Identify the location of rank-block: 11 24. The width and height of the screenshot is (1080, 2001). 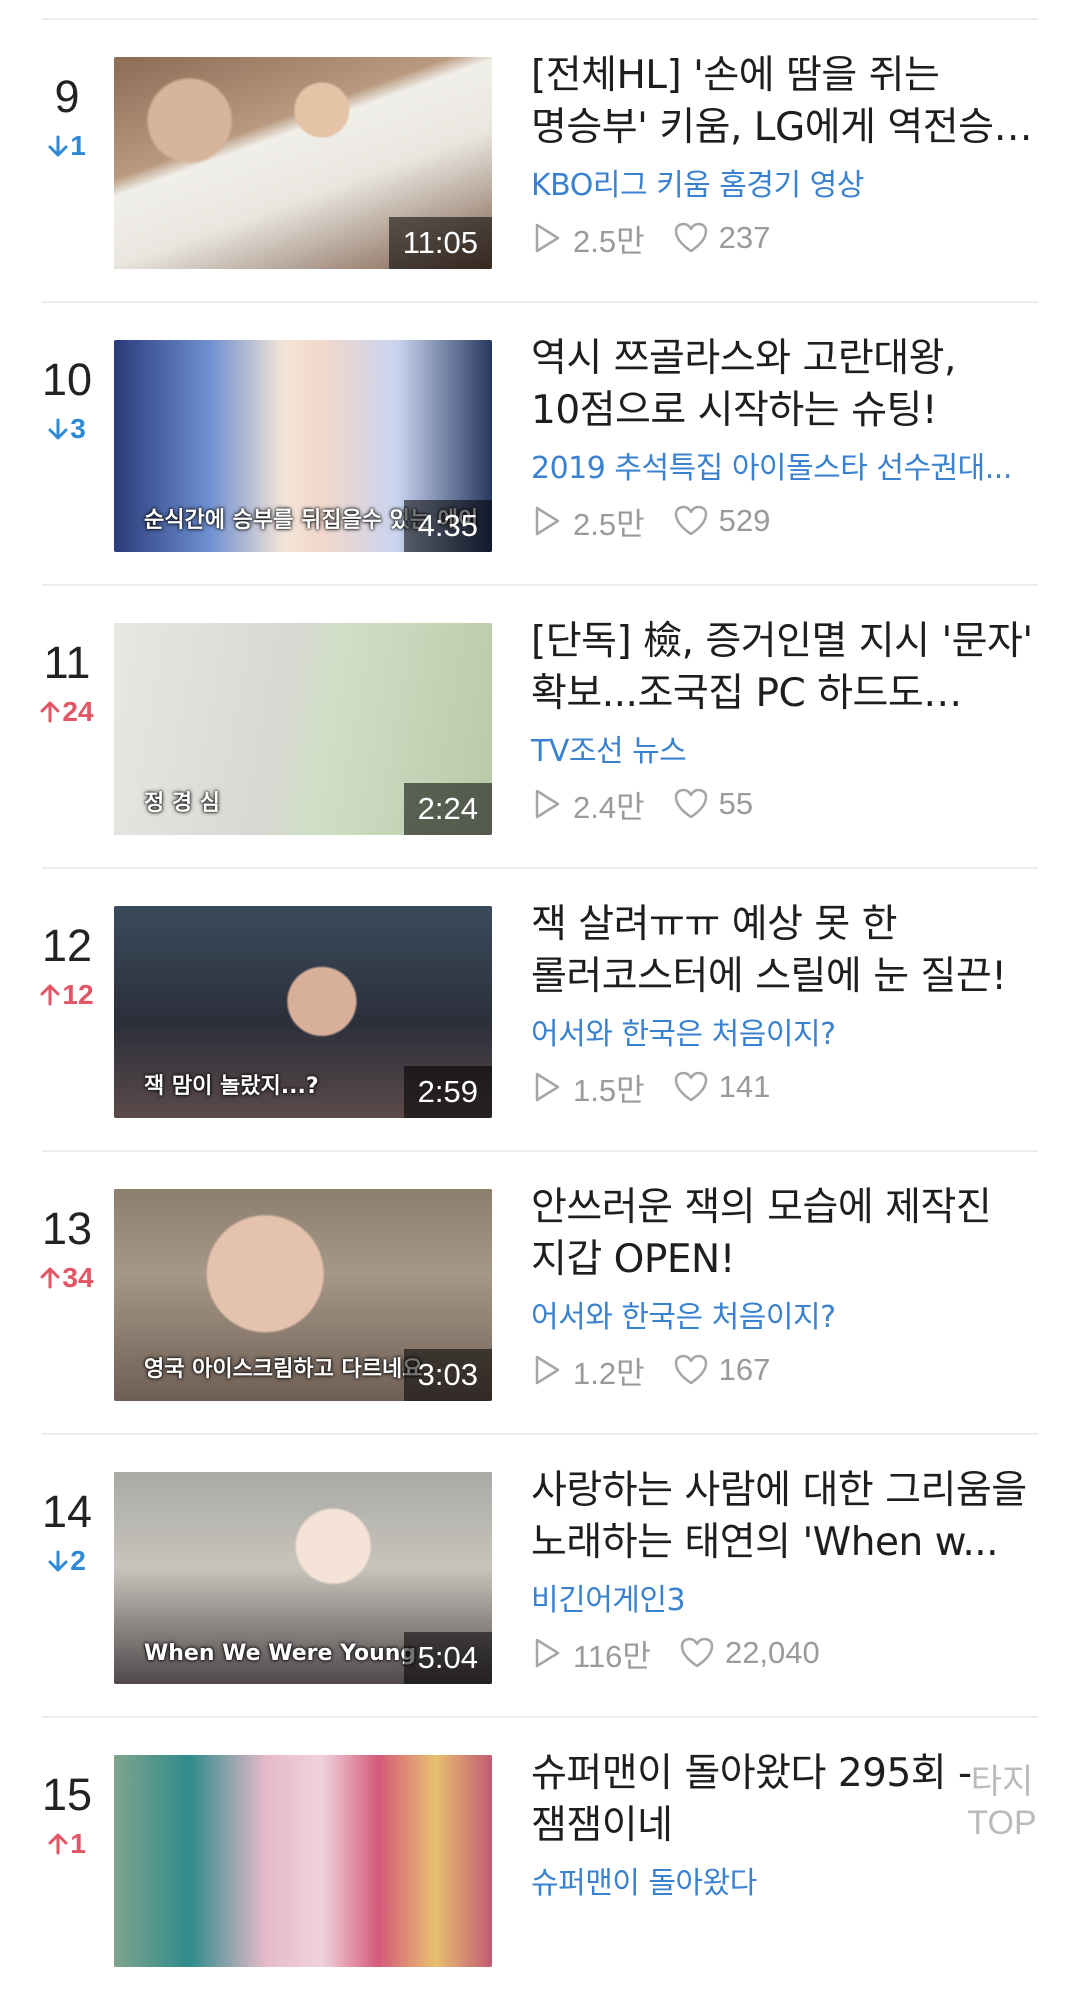
(67, 684).